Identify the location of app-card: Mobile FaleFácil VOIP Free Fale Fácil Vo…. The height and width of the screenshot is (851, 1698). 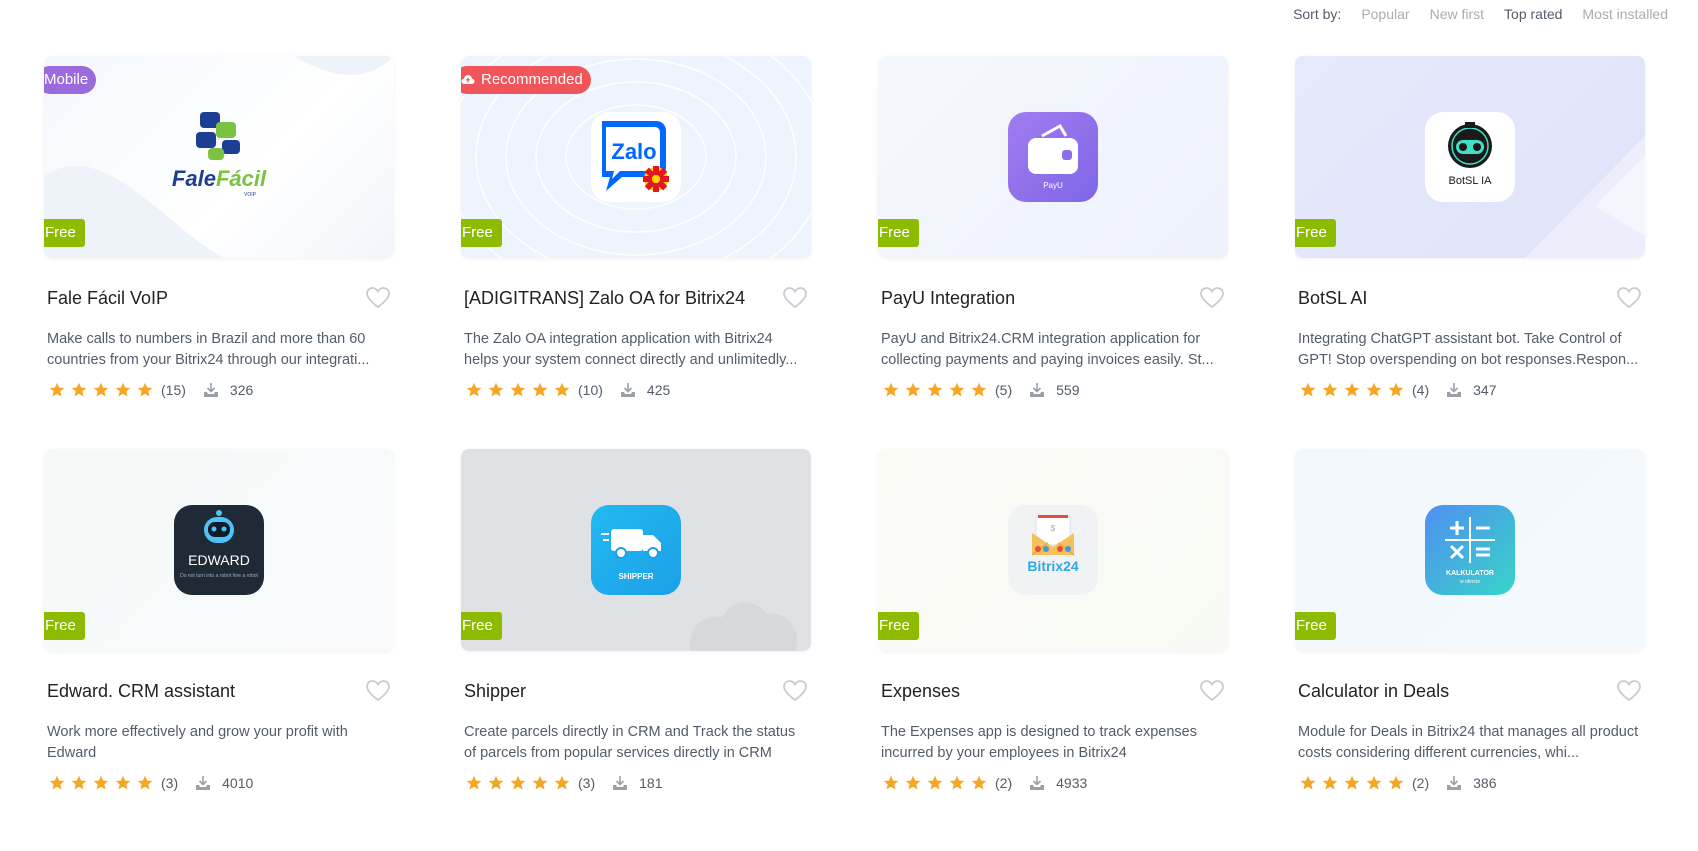
(219, 227).